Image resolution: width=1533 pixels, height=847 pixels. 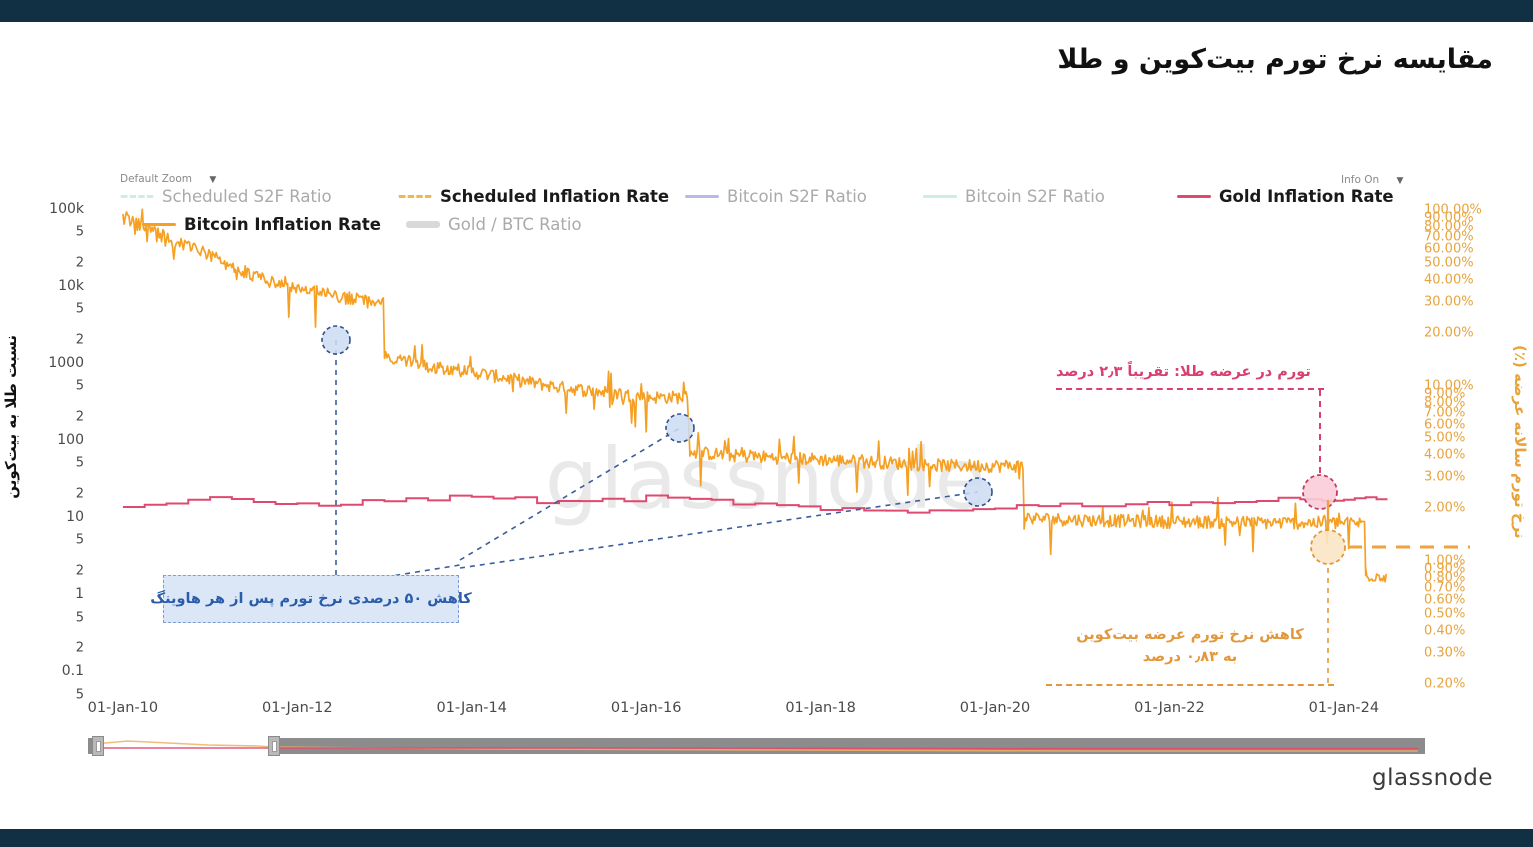 I want to click on x-axis-tick: 01-Jan-16, so click(x=646, y=708).